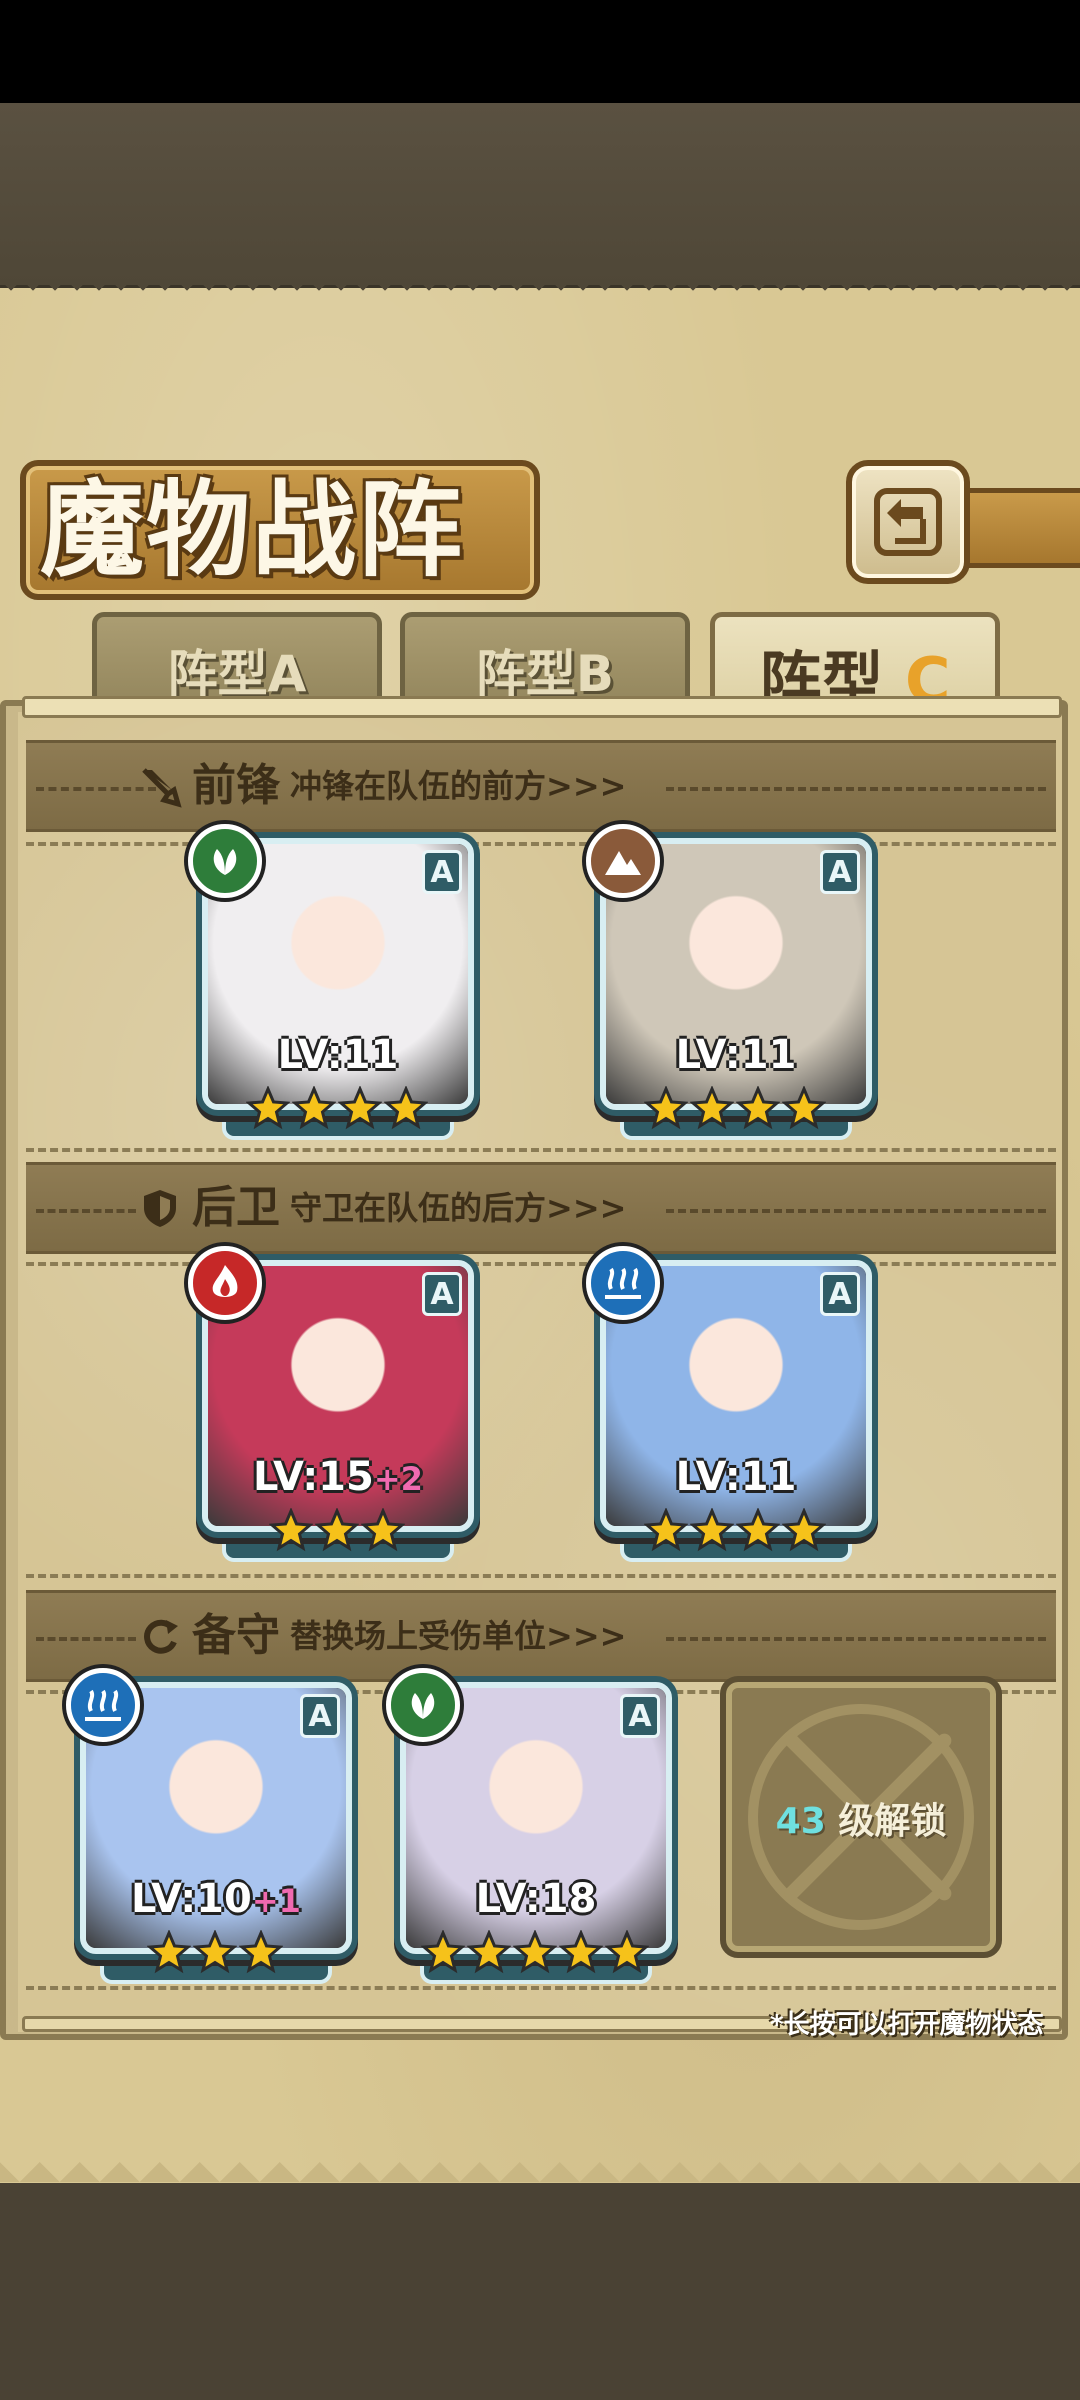 This screenshot has width=1080, height=2400. Describe the element at coordinates (545, 673) in the screenshot. I see `tab-formation-b-label: 阵型B` at that location.